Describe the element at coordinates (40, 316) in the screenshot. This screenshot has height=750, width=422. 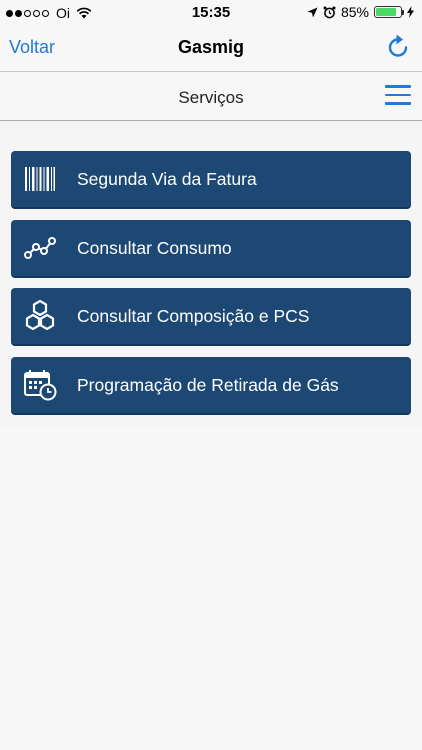
I see `hexagons-icon` at that location.